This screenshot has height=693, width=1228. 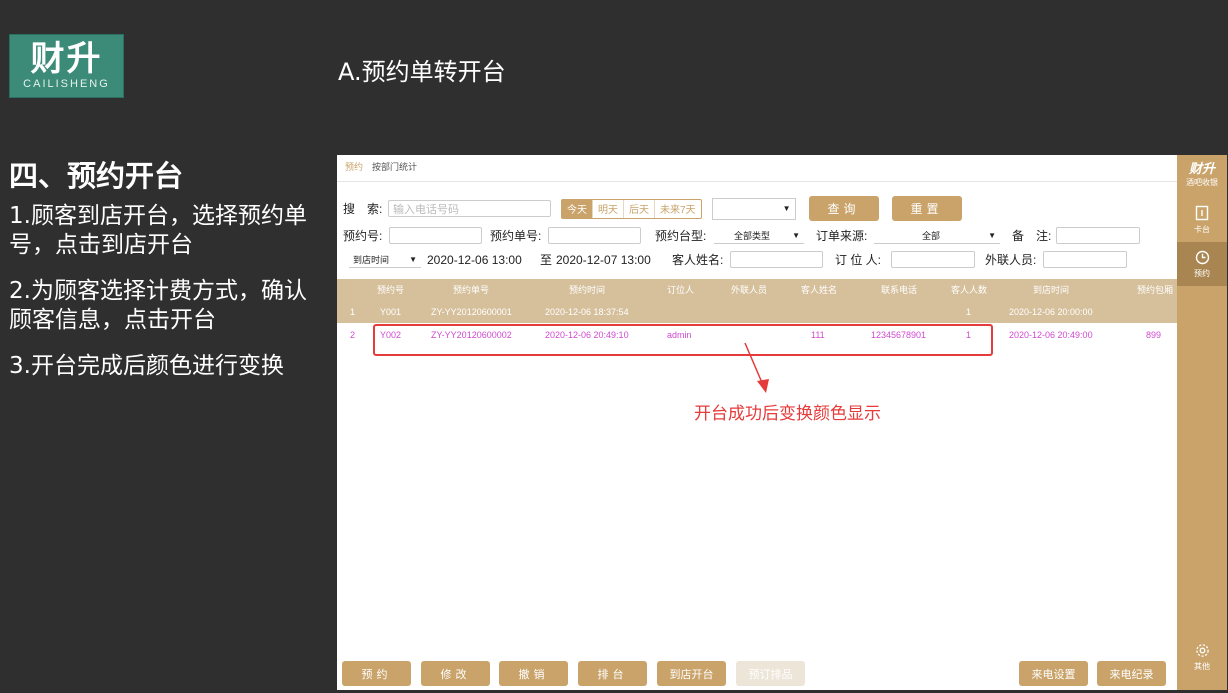 I want to click on booker-input, so click(x=933, y=259).